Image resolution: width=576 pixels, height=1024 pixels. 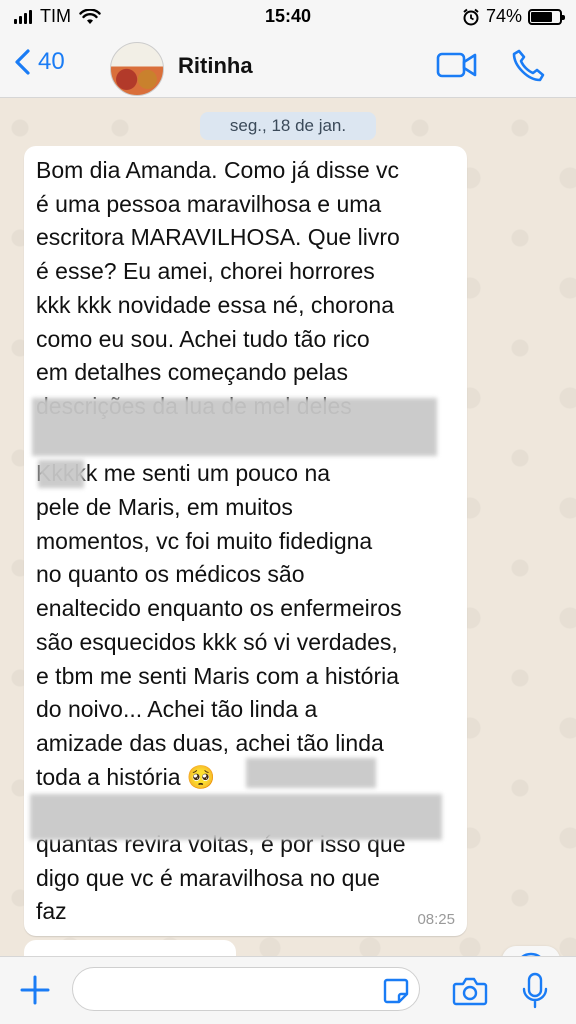 I want to click on status-right: 74%, so click(x=513, y=16).